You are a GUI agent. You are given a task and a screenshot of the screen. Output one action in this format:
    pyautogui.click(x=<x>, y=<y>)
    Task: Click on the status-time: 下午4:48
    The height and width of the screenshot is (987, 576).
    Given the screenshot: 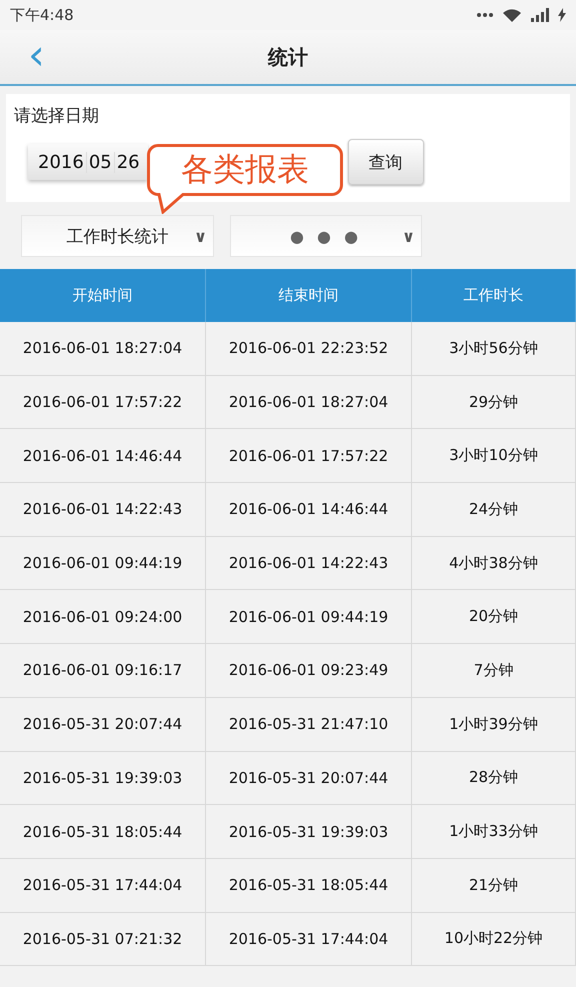 What is the action you would take?
    pyautogui.click(x=42, y=15)
    